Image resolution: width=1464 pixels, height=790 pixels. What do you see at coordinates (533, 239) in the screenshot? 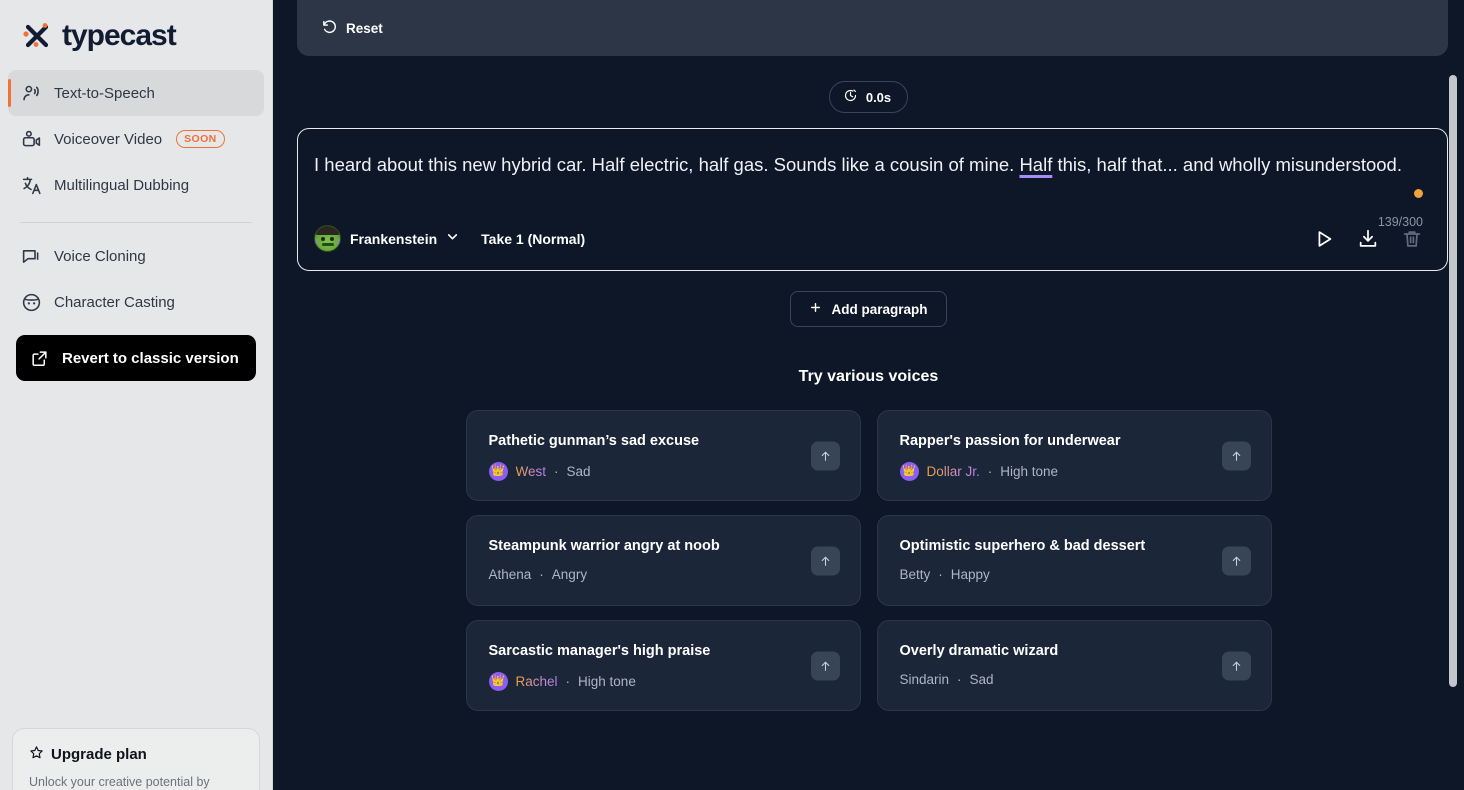
I see `take-label: Take 1 (Normal)` at bounding box center [533, 239].